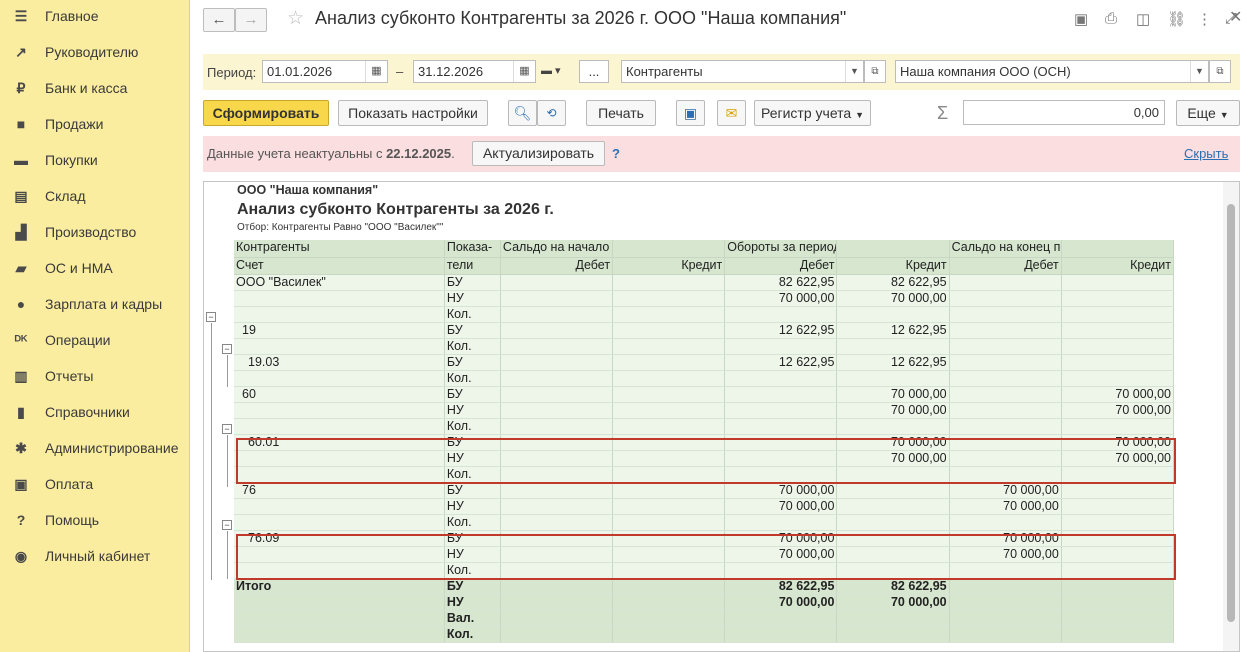 Image resolution: width=1254 pixels, height=652 pixels. Describe the element at coordinates (557, 249) in the screenshot. I see `table-cell: Сальдо на начало периода` at that location.